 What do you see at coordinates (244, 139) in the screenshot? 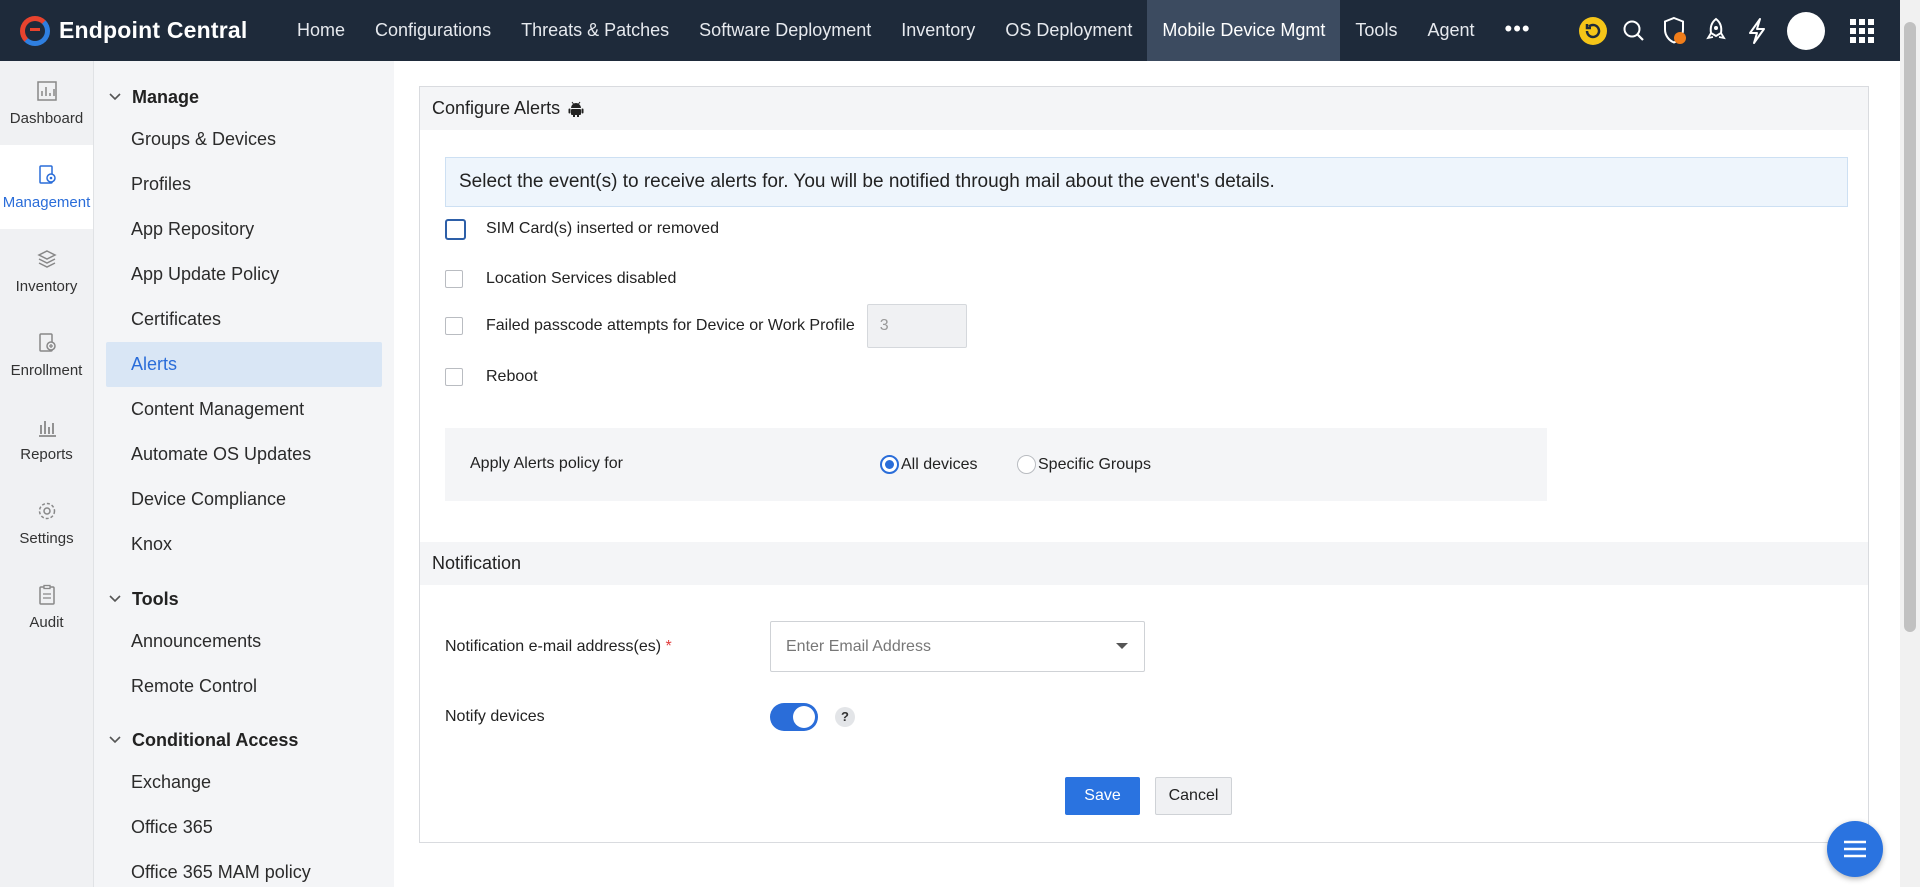
I see `sidebar-item-groups-devices: Groups & Devices` at bounding box center [244, 139].